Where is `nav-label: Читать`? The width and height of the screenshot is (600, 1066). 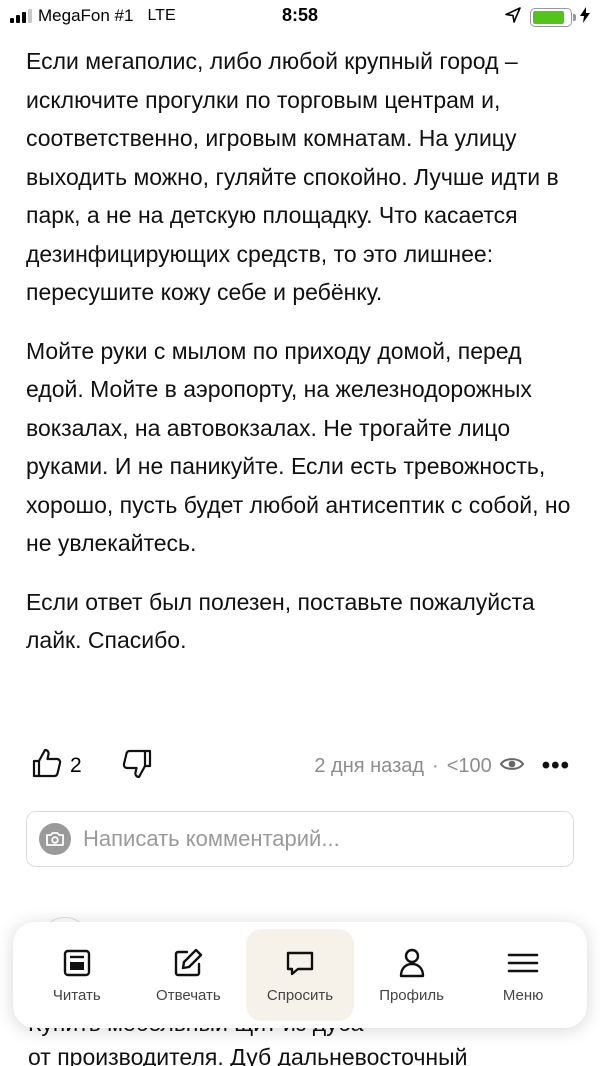
nav-label: Читать is located at coordinates (76, 995).